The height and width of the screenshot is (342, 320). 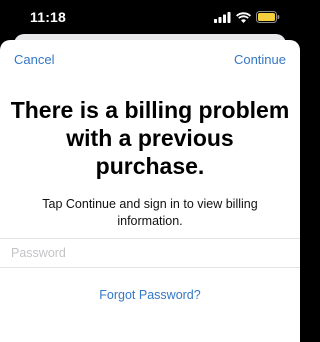 I want to click on password-field, so click(x=150, y=253).